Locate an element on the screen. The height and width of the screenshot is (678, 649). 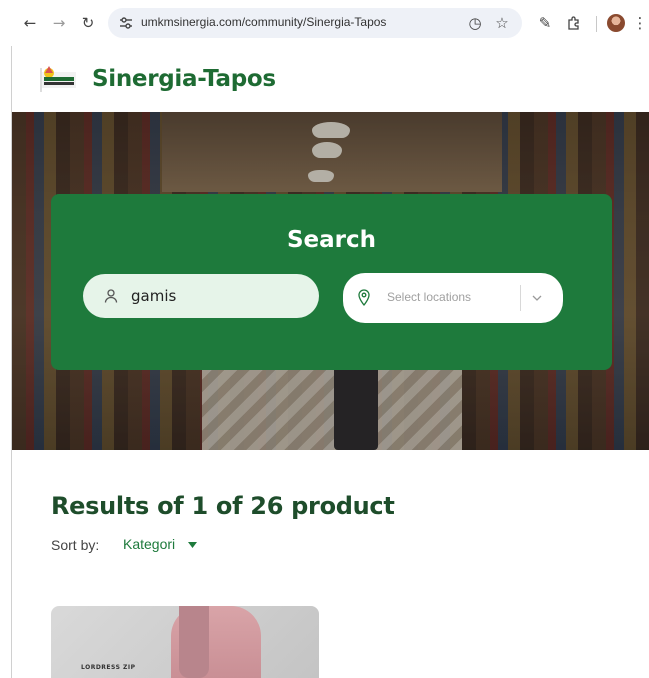
site-settings-icon is located at coordinates (126, 23).